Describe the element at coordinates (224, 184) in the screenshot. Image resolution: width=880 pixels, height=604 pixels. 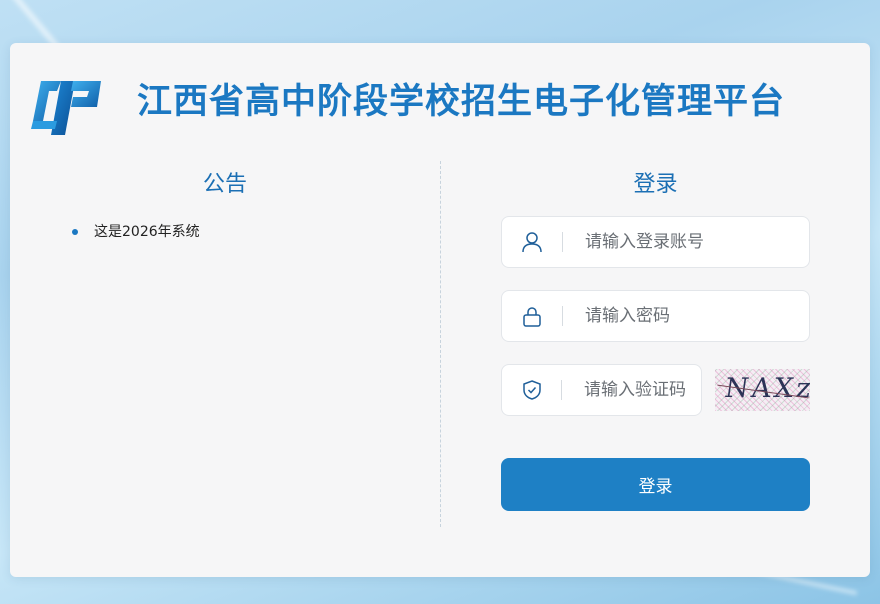
I see `notice-title: 公告` at that location.